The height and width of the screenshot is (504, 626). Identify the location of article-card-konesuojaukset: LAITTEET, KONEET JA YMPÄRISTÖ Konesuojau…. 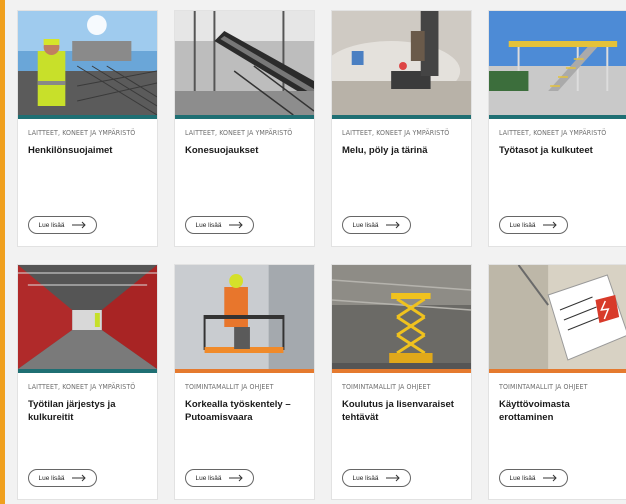
(244, 128).